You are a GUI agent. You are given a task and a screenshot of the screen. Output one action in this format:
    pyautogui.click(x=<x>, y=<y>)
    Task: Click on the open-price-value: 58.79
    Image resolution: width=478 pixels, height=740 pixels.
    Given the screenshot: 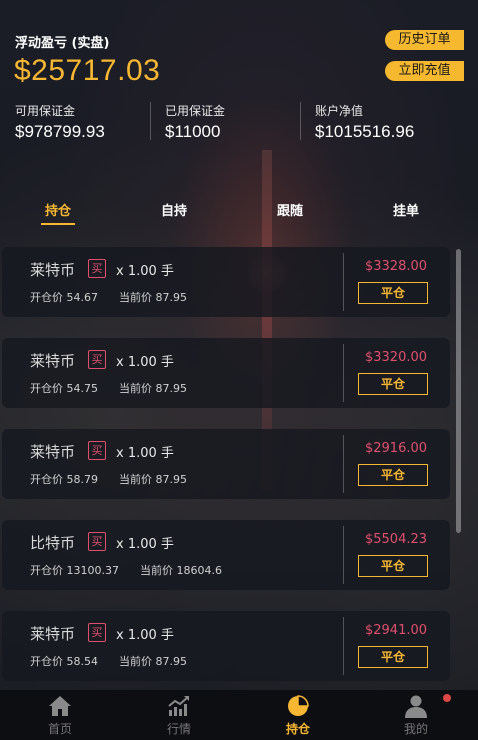 What is the action you would take?
    pyautogui.click(x=82, y=479)
    